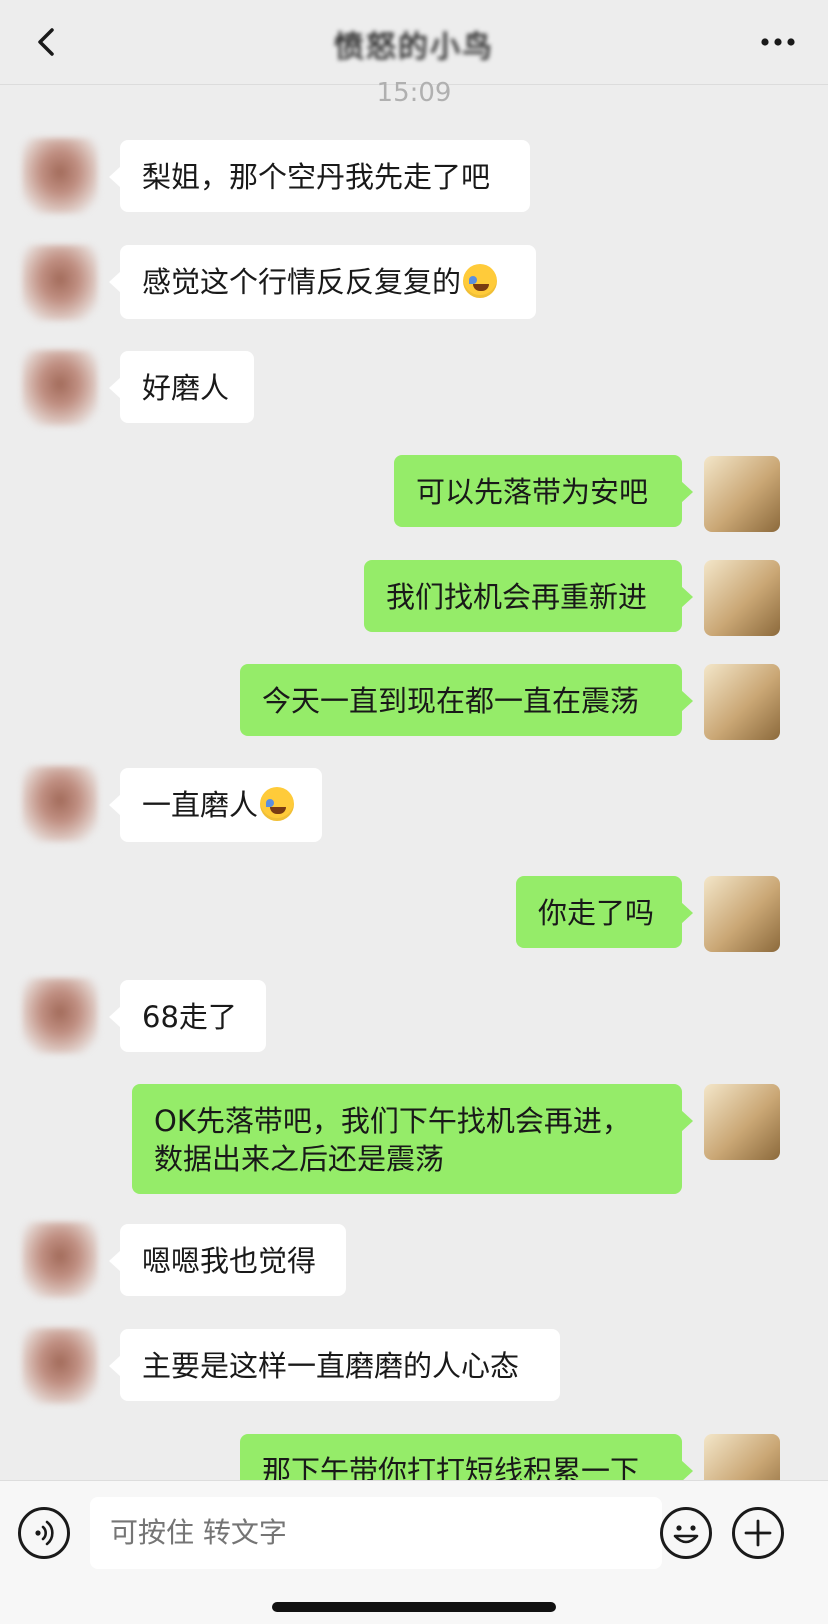  I want to click on message-input, so click(376, 1533).